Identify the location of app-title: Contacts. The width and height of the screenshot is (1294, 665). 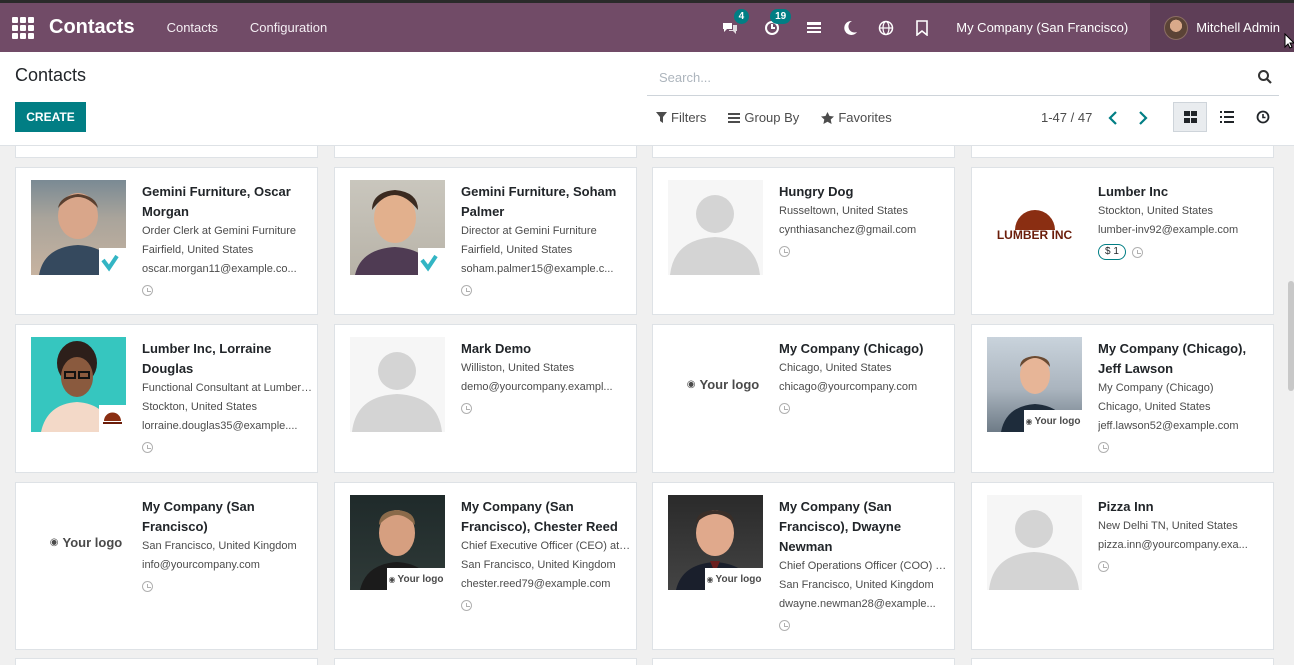
(92, 27).